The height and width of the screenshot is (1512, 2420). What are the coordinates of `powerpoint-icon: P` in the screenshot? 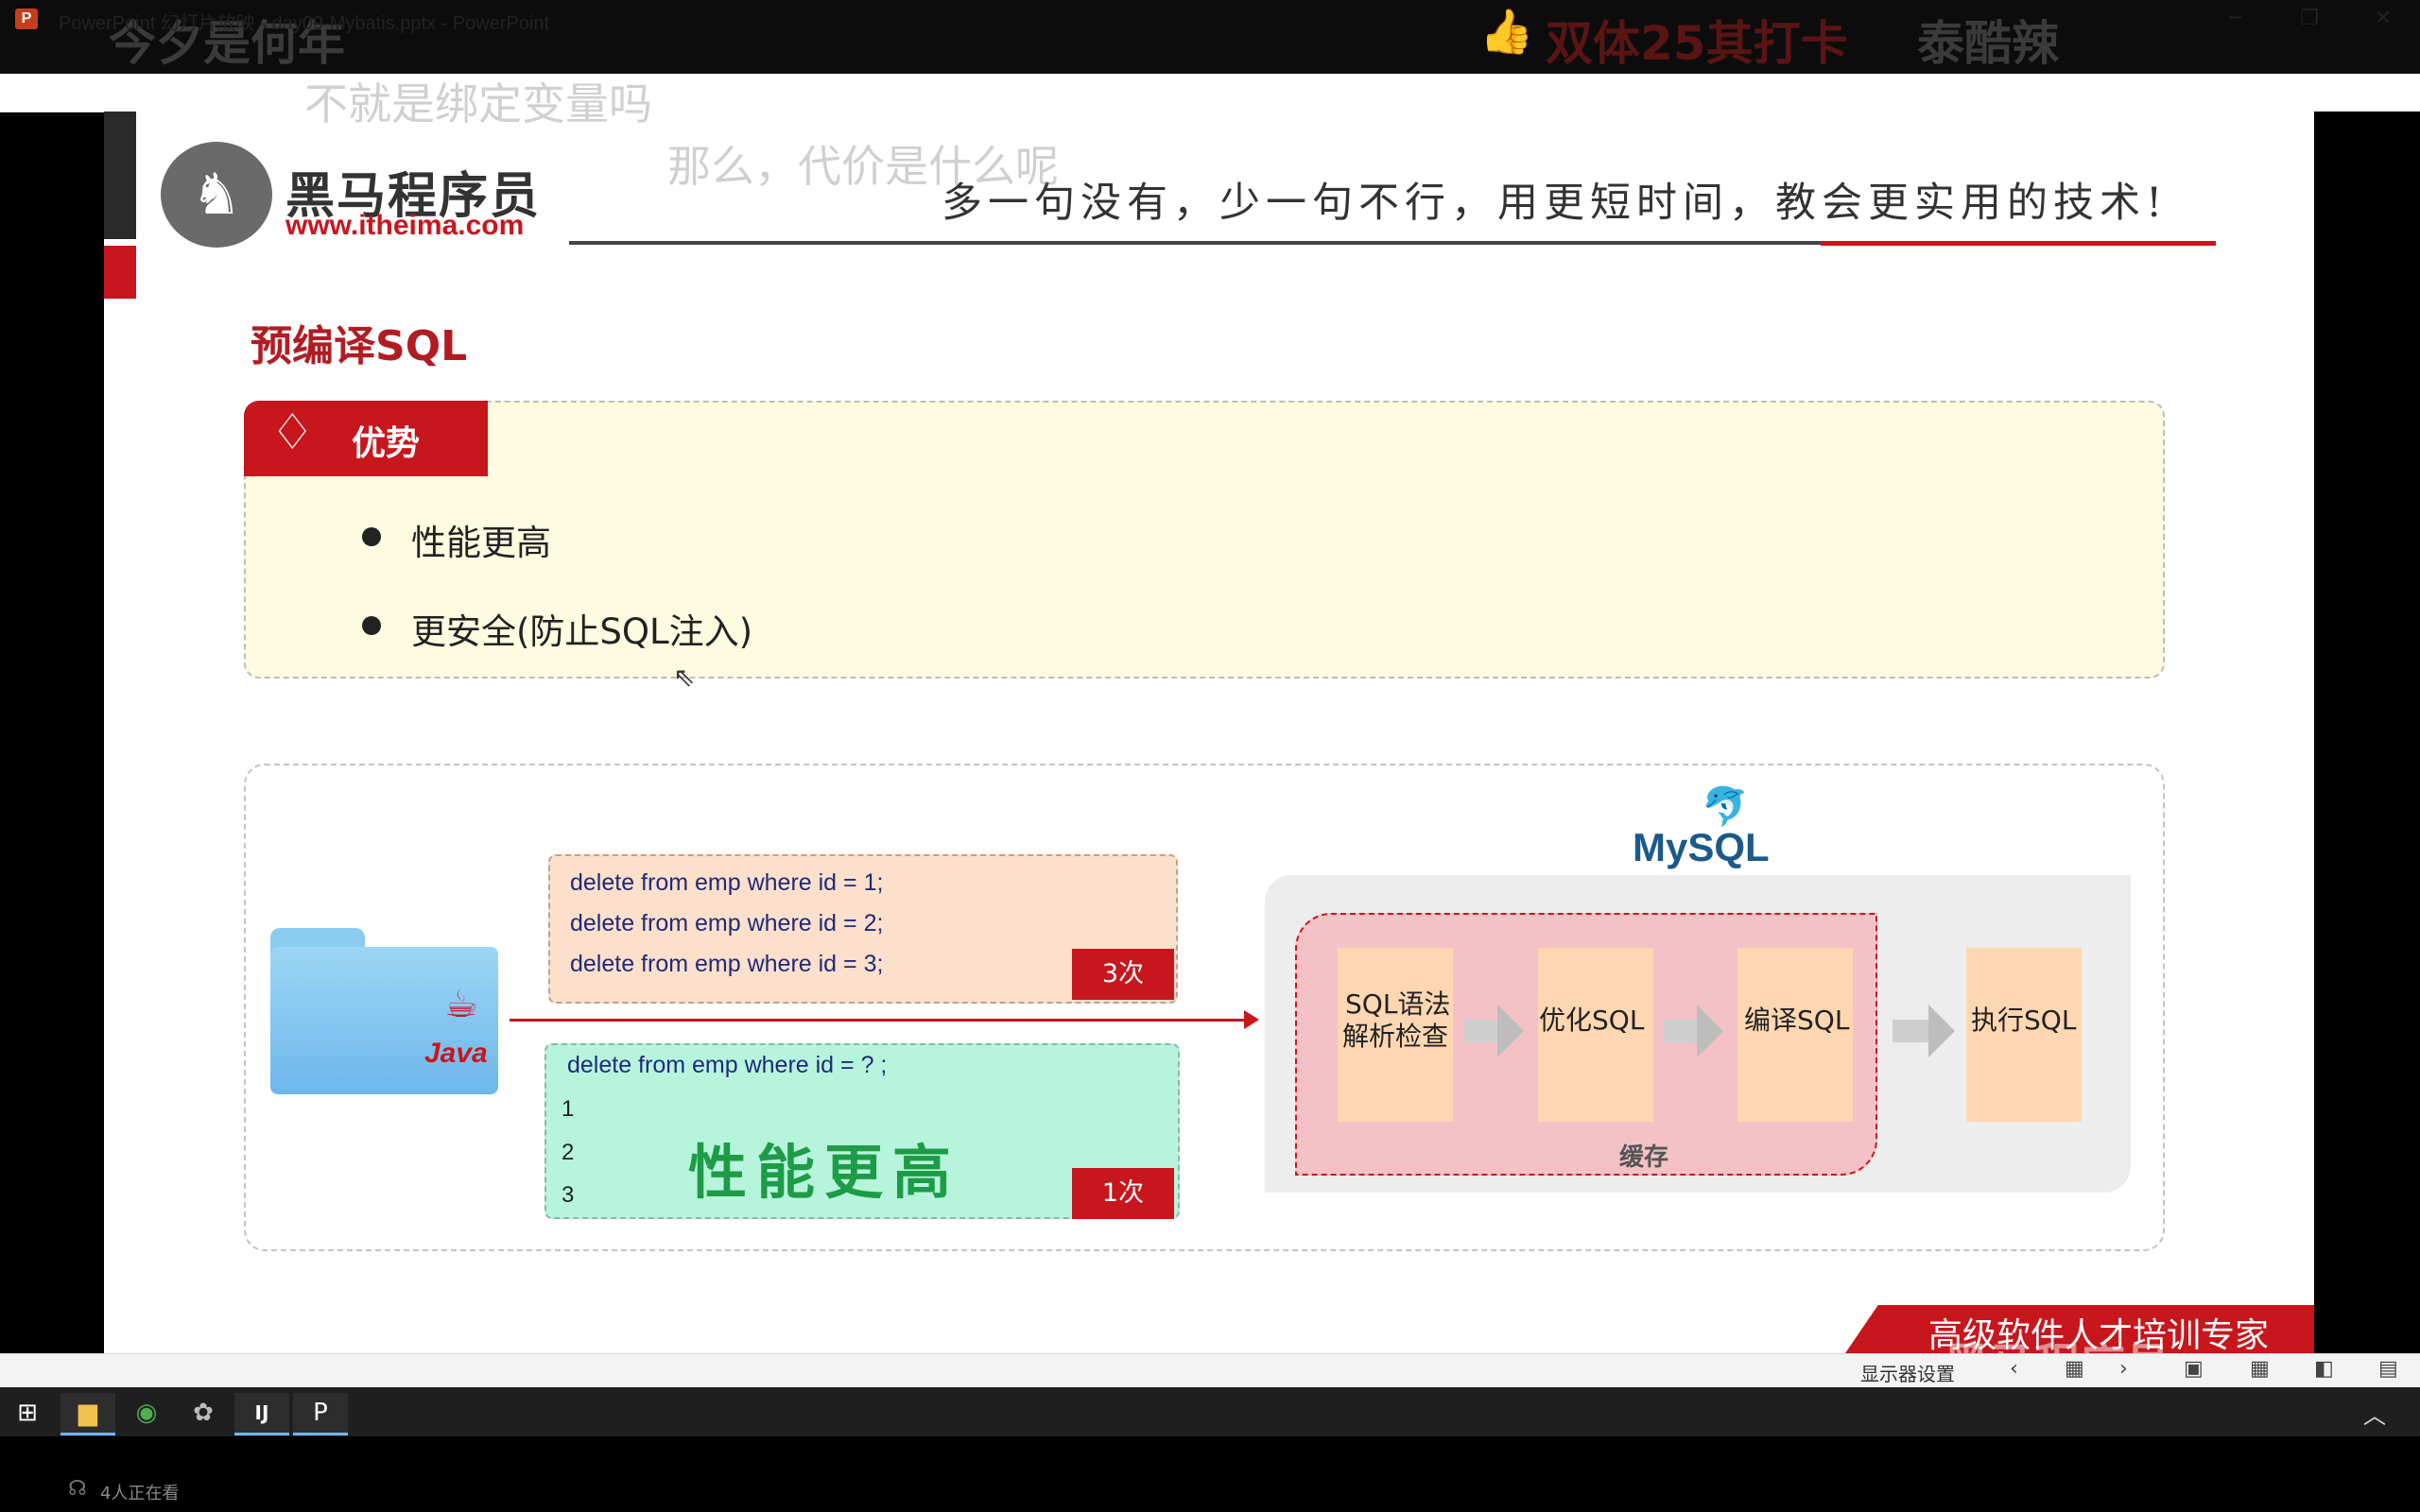 It's located at (26, 19).